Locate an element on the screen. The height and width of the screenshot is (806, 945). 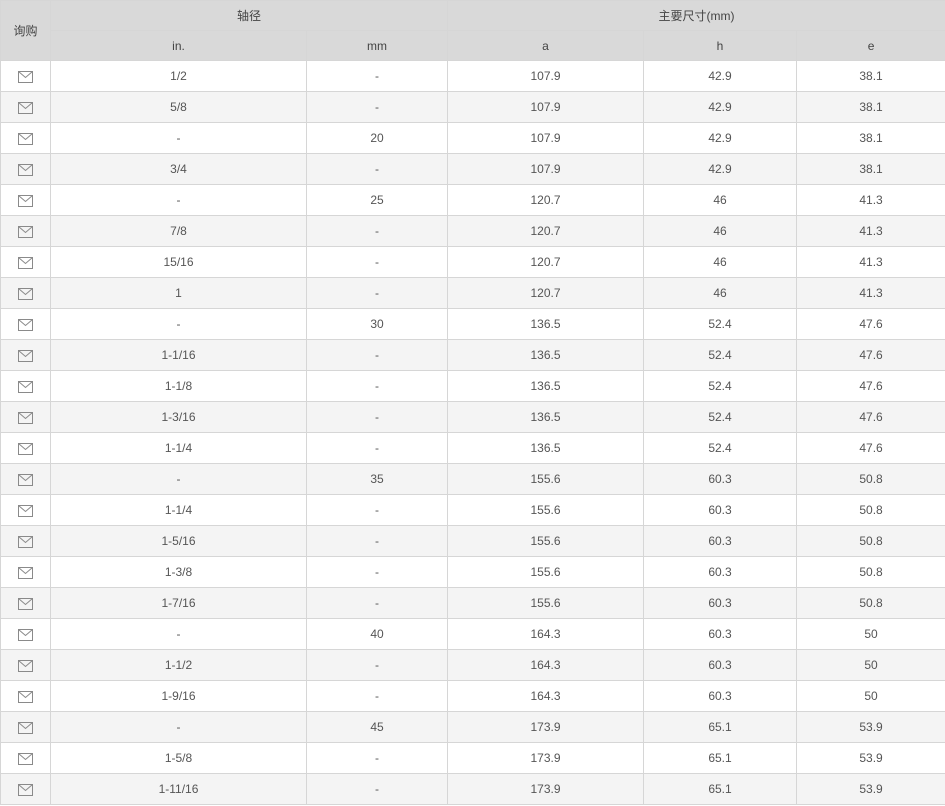
cell-in: 1-3/16 is located at coordinates (178, 417).